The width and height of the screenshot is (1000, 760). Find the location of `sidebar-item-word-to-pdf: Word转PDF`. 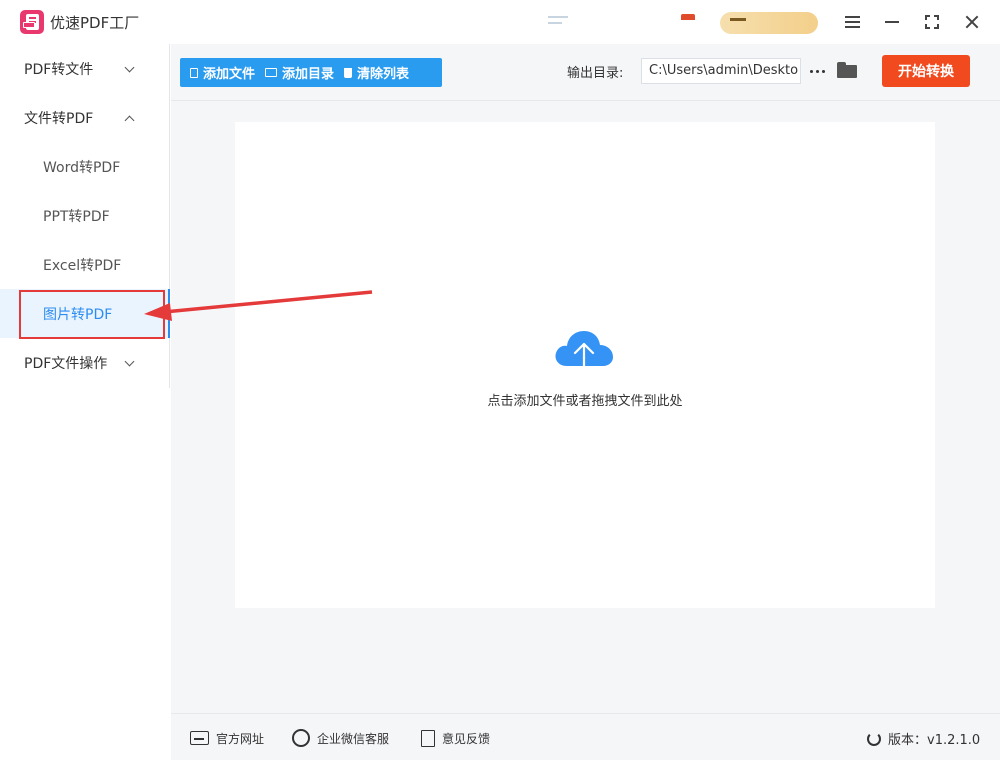

sidebar-item-word-to-pdf: Word转PDF is located at coordinates (85, 166).